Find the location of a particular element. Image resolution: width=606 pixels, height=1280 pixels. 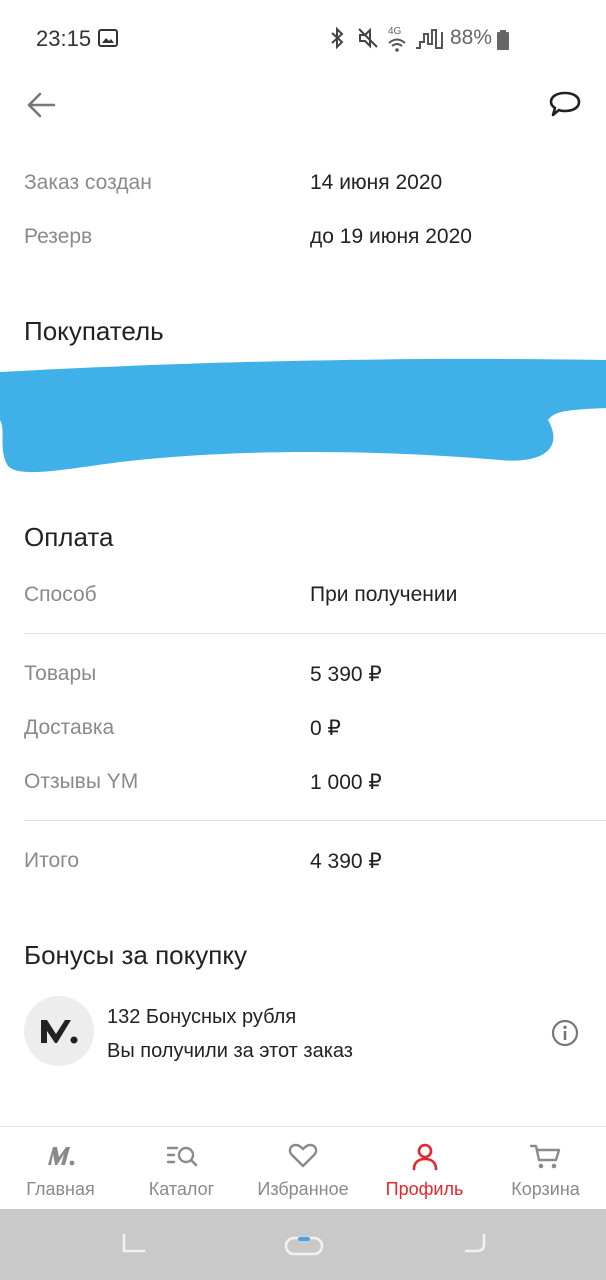

total-value: 4 390 ₽ is located at coordinates (346, 861).